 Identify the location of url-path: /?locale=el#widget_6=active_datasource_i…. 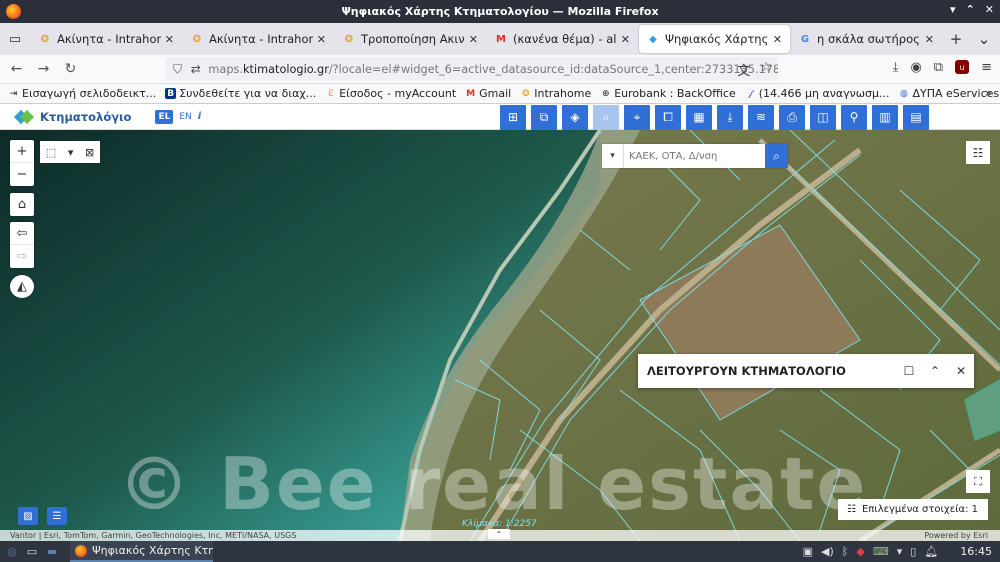
(553, 69).